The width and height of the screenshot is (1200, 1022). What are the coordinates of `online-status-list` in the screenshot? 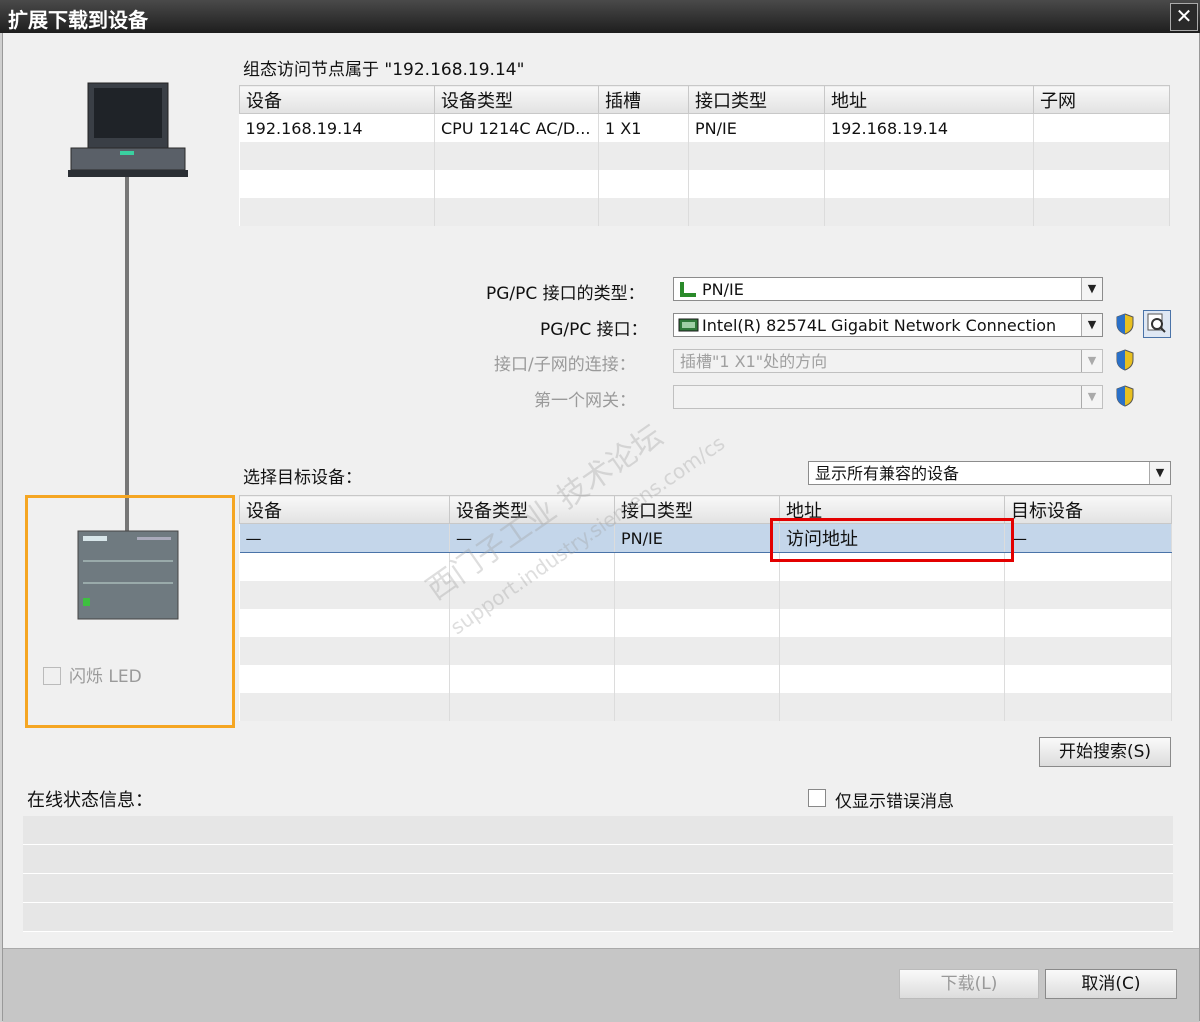 It's located at (598, 874).